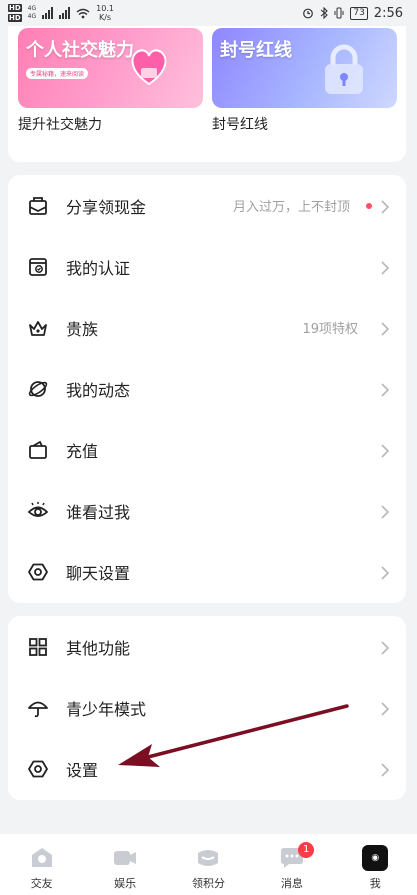  I want to click on friends-icon, so click(42, 858).